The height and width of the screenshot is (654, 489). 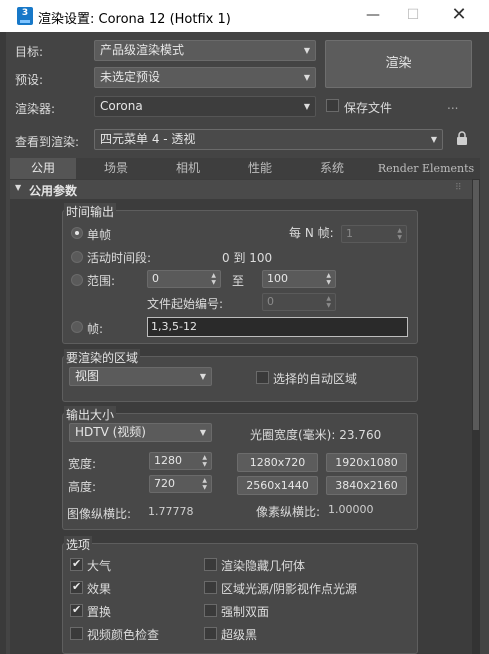 I want to click on area-lights-as-points-label: 区域光源/阴影视作点光源, so click(x=289, y=589).